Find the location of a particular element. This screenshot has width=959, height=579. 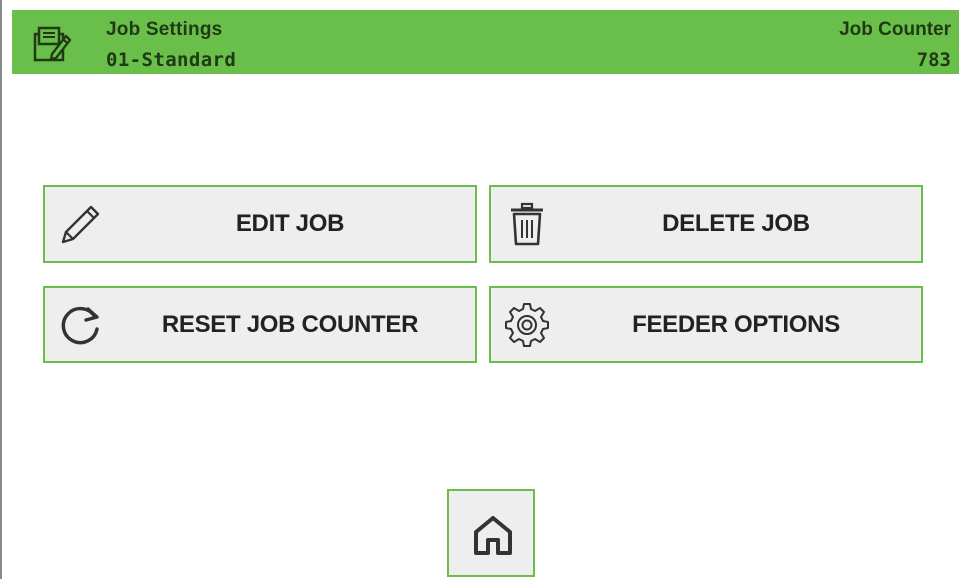

refresh-icon is located at coordinates (80, 325).